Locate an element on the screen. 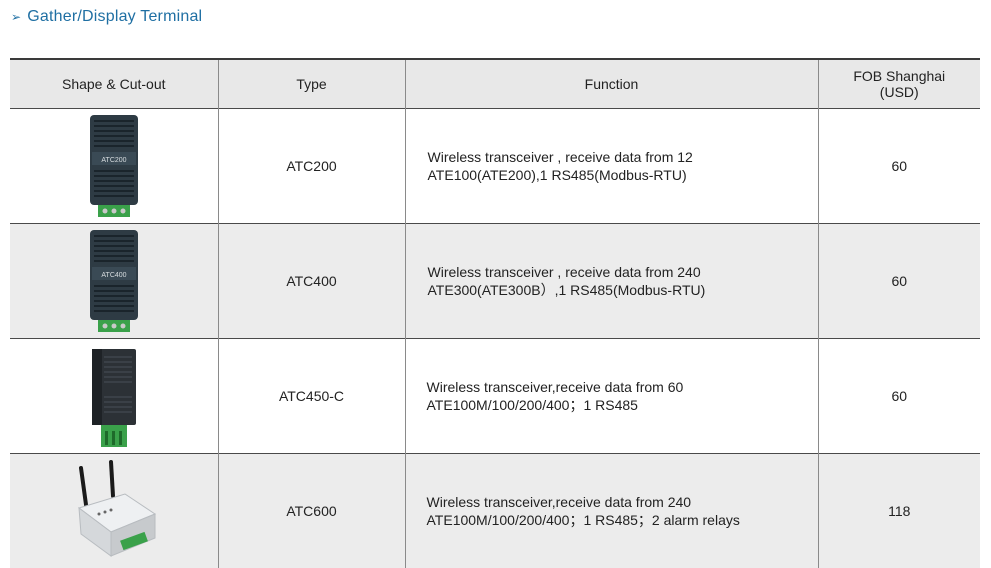  function-line: ATE100(ATE200),1 RS485(Modbus-RTU) is located at coordinates (623, 175).